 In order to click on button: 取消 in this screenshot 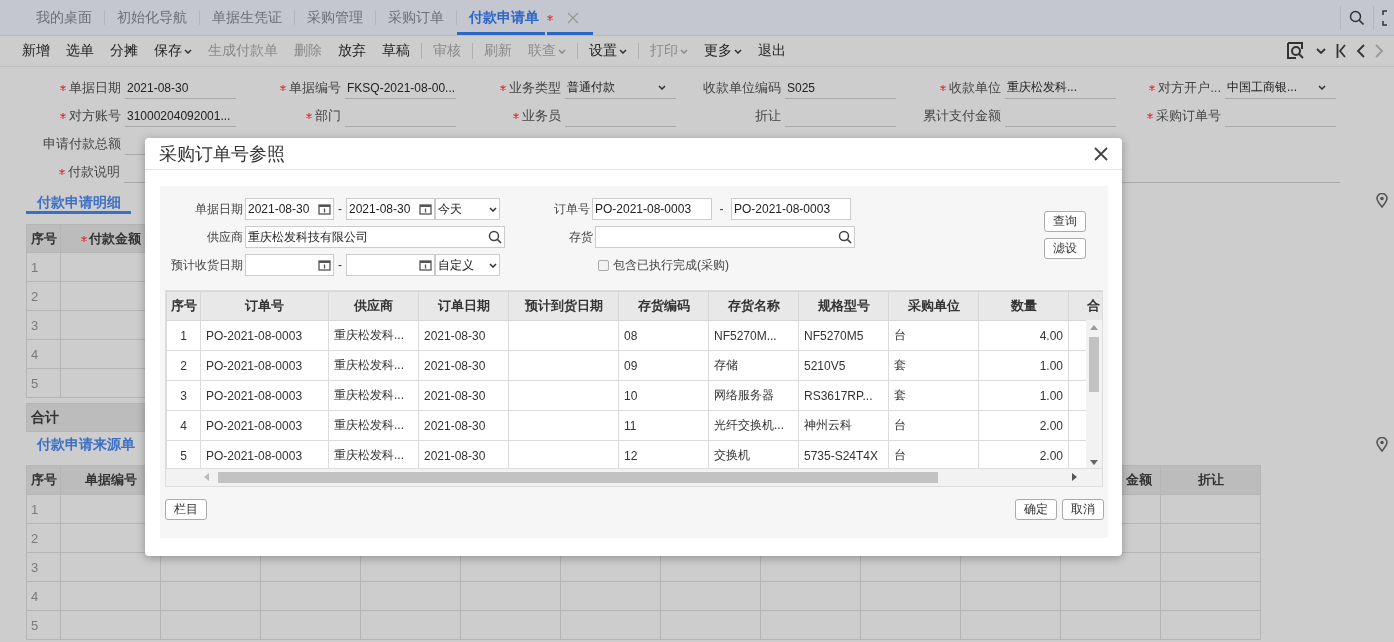, I will do `click(1083, 509)`.